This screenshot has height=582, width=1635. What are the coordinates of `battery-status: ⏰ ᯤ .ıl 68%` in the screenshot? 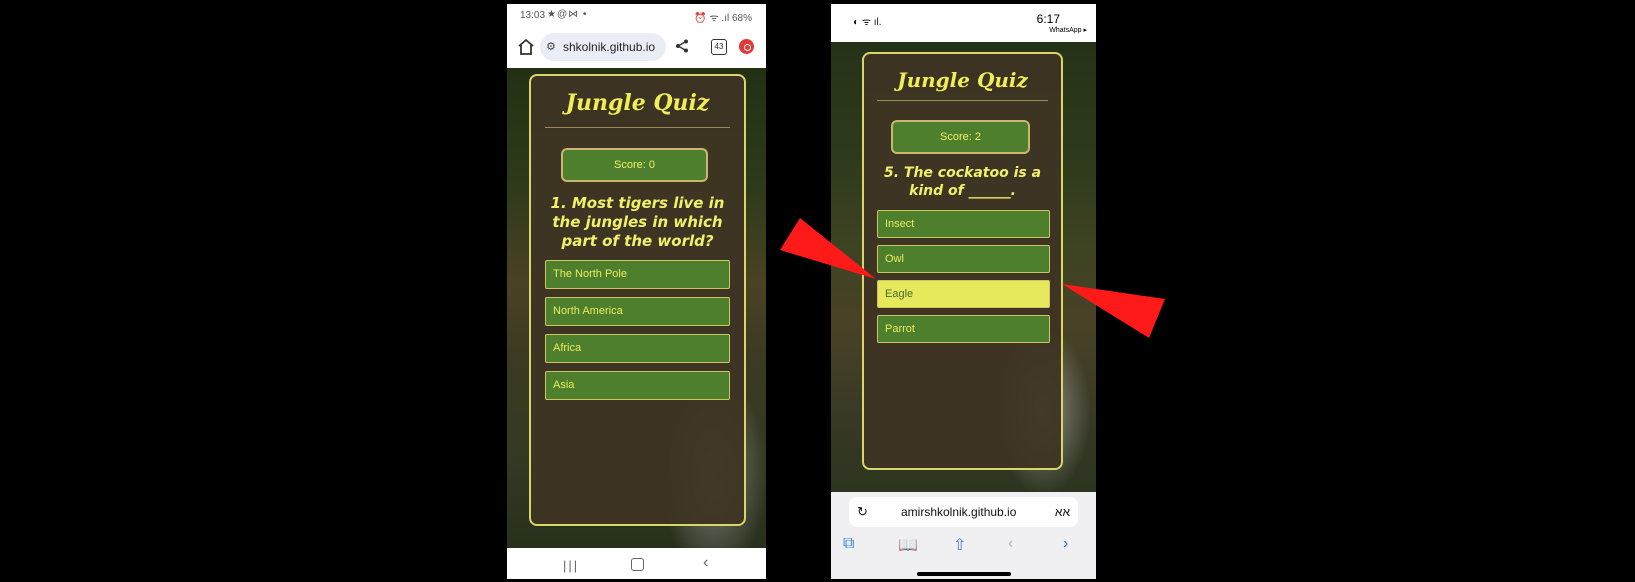 It's located at (723, 18).